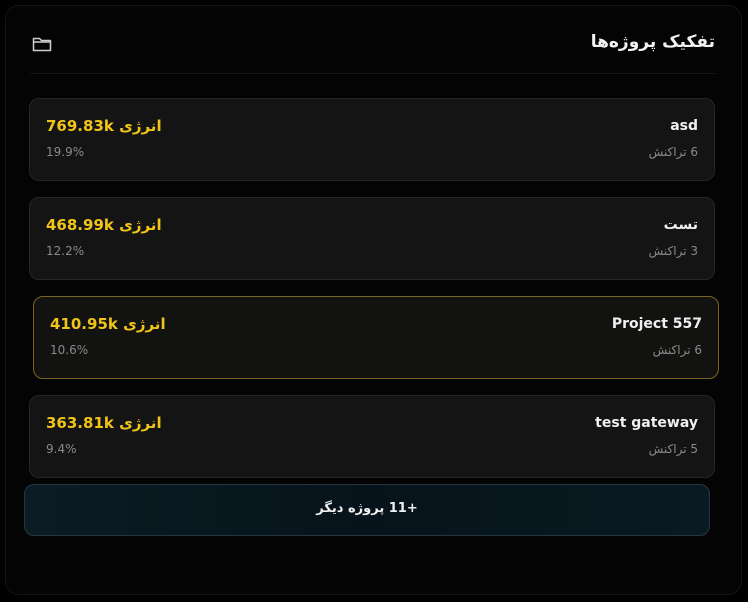  Describe the element at coordinates (673, 251) in the screenshot. I see `project-transactions: 3 تراکنش` at that location.